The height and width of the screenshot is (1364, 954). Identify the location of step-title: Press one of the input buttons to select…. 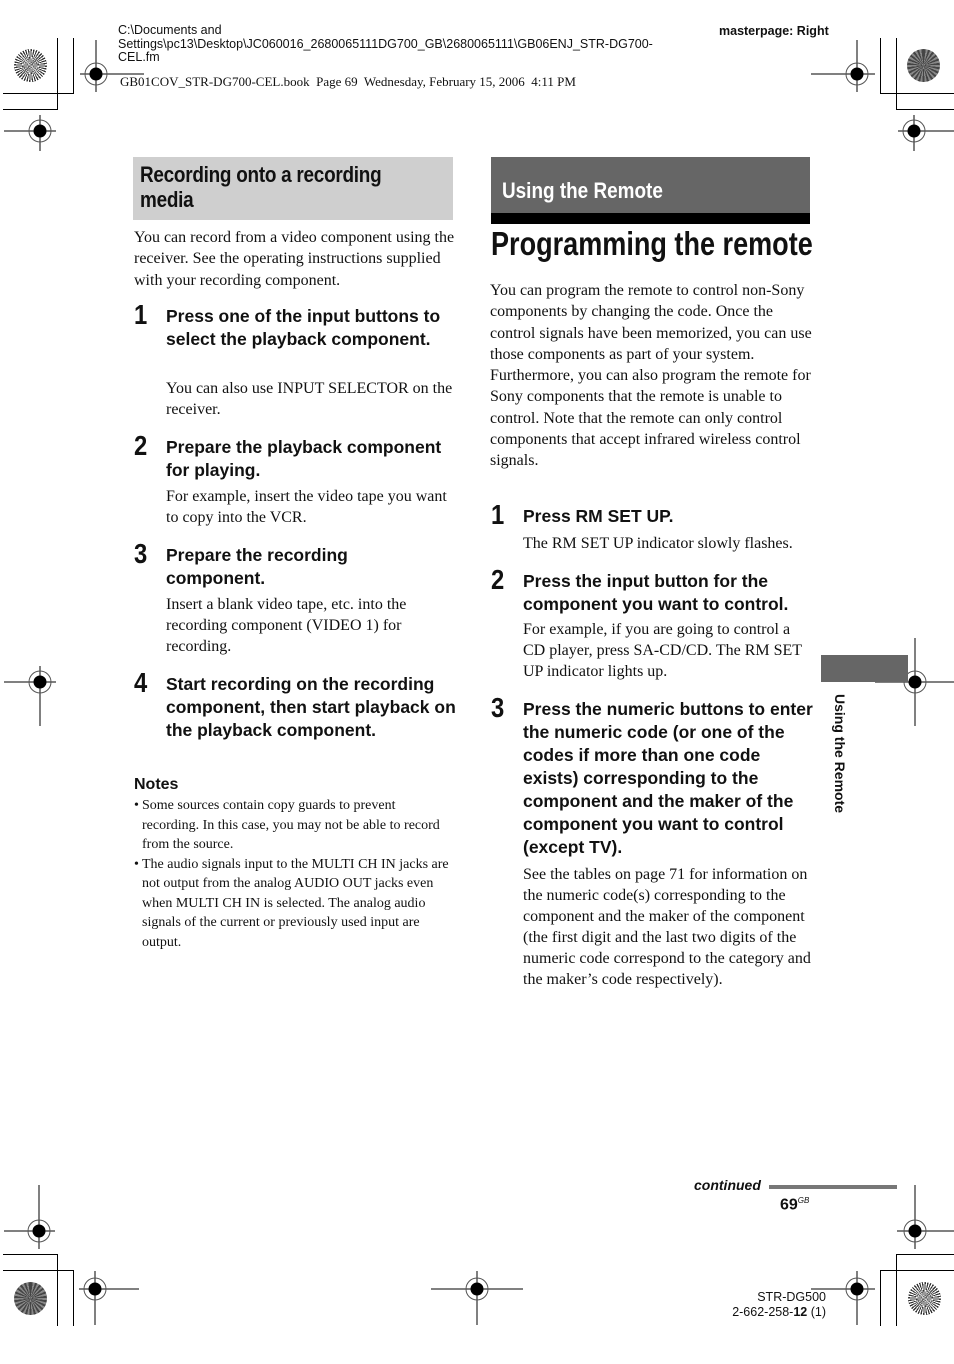
(303, 327).